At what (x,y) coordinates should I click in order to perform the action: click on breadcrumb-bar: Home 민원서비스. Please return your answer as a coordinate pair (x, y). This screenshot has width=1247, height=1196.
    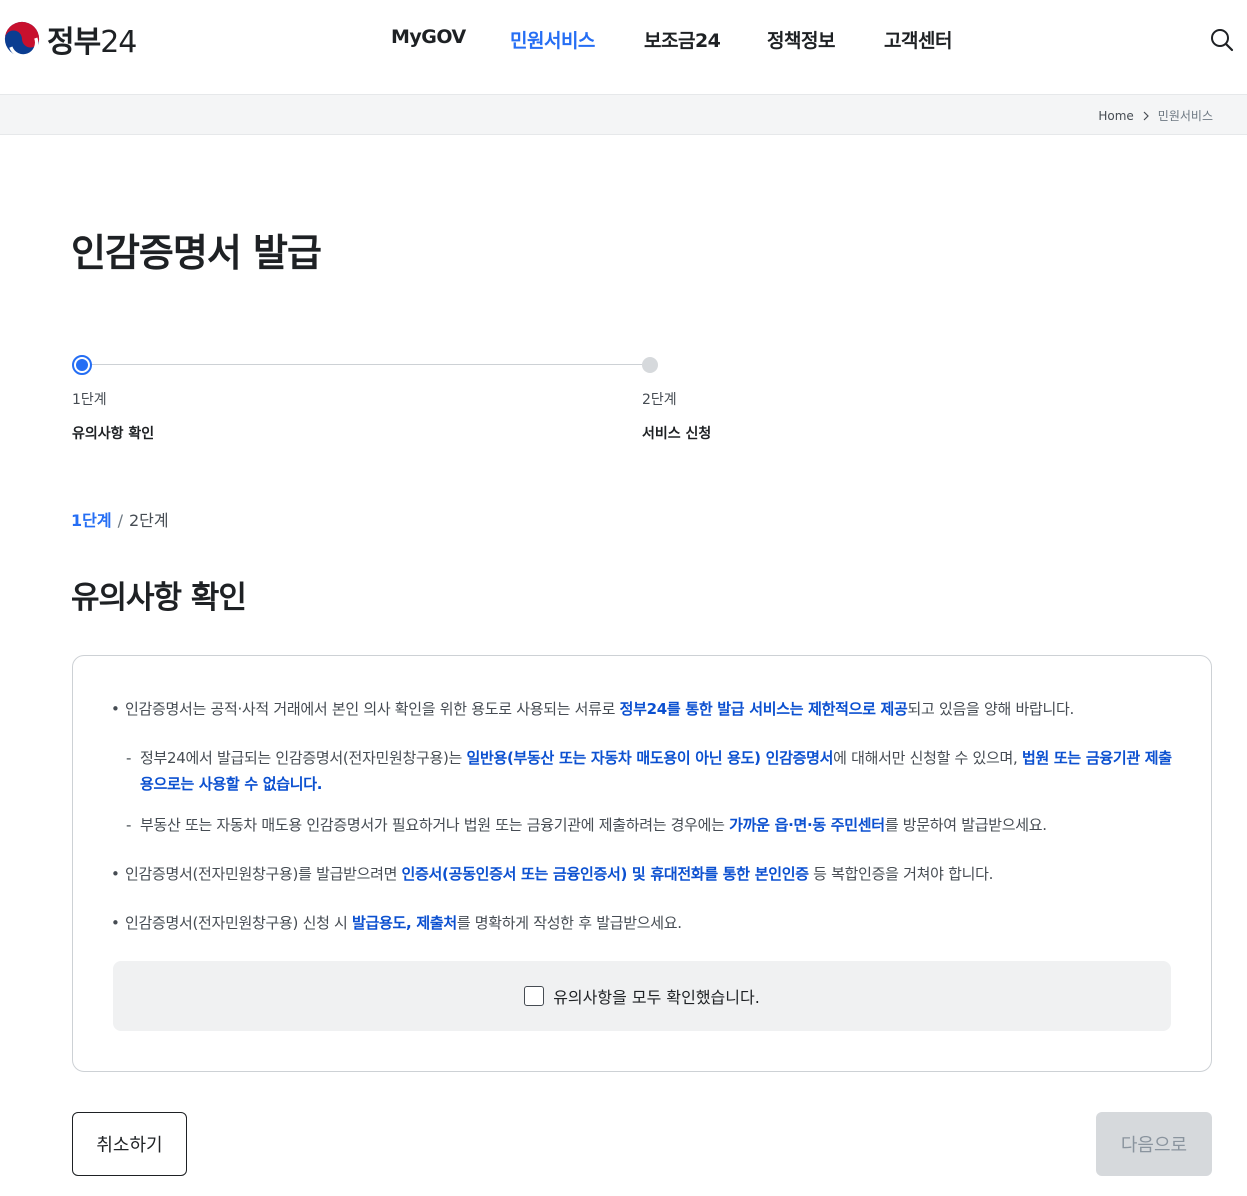
    Looking at the image, I should click on (623, 114).